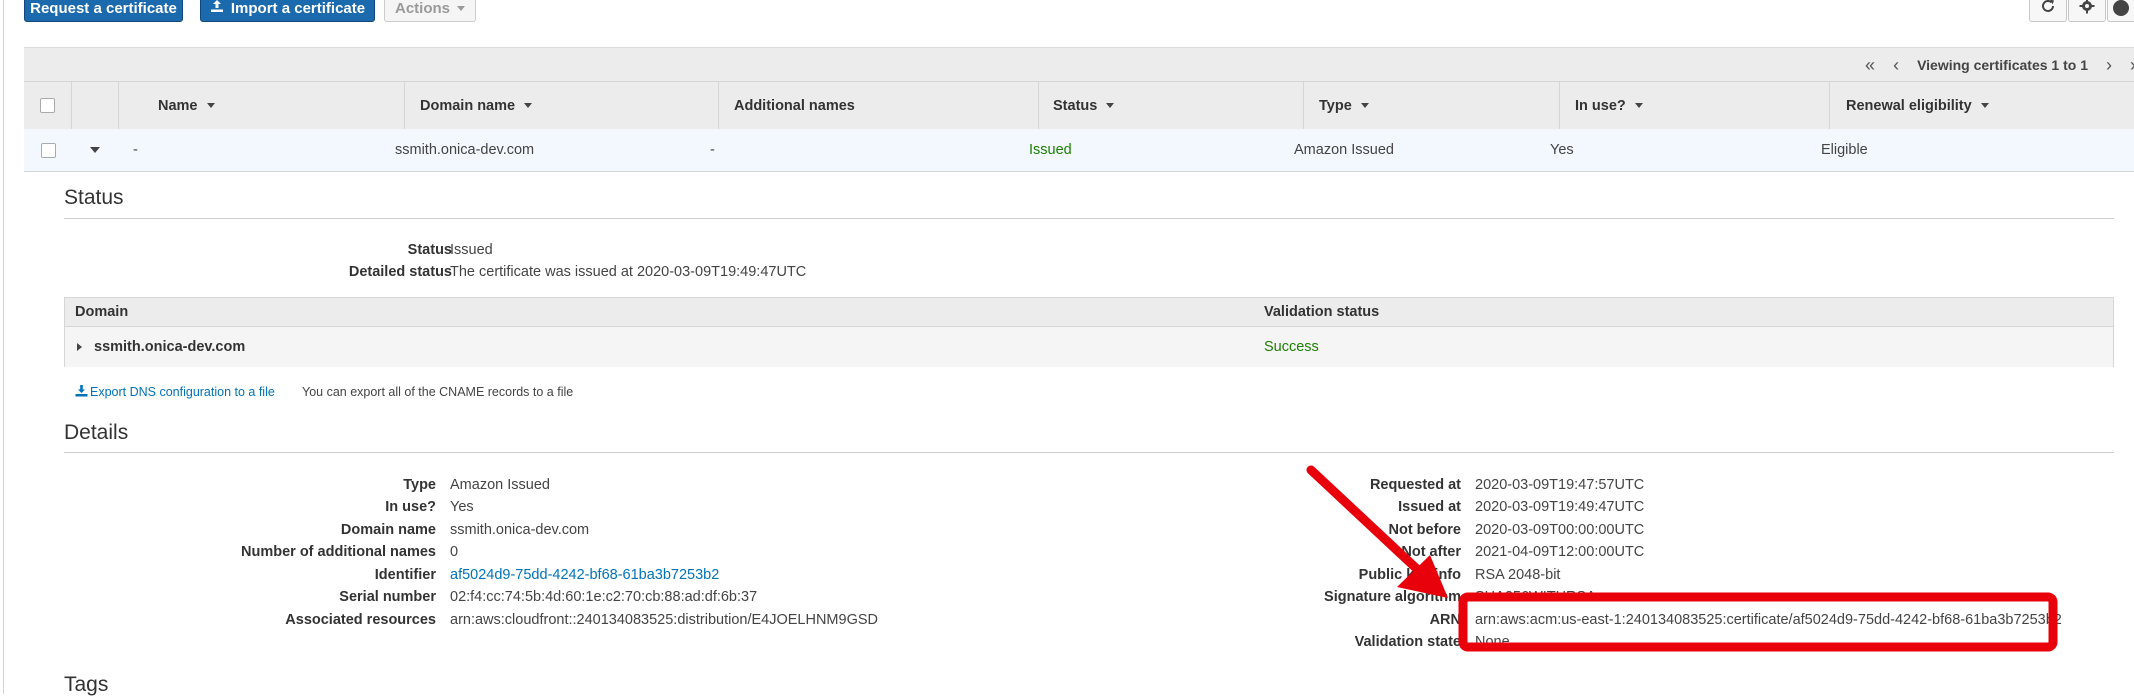  I want to click on validation-status: Success, so click(1291, 347).